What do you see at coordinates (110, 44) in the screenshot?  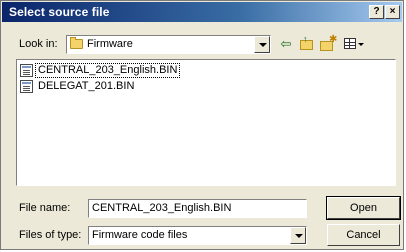 I see `look-in-value: Firmware` at bounding box center [110, 44].